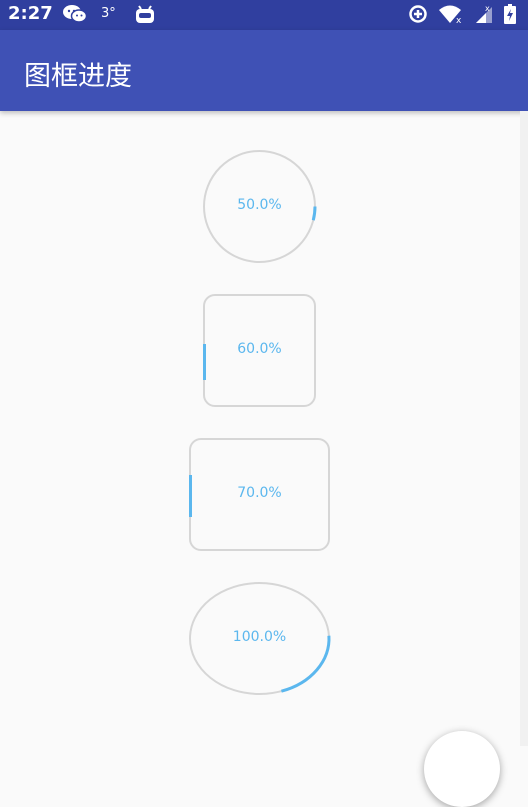  What do you see at coordinates (451, 16) in the screenshot?
I see `wifi-icon: x` at bounding box center [451, 16].